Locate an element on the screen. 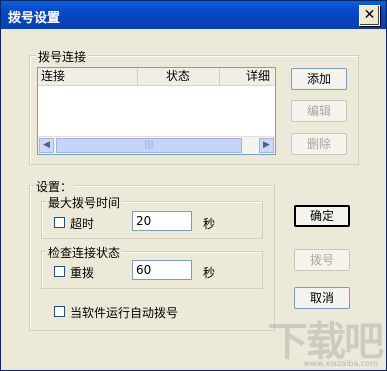 The height and width of the screenshot is (371, 387). scroll-left-icon: ◀ is located at coordinates (46, 145).